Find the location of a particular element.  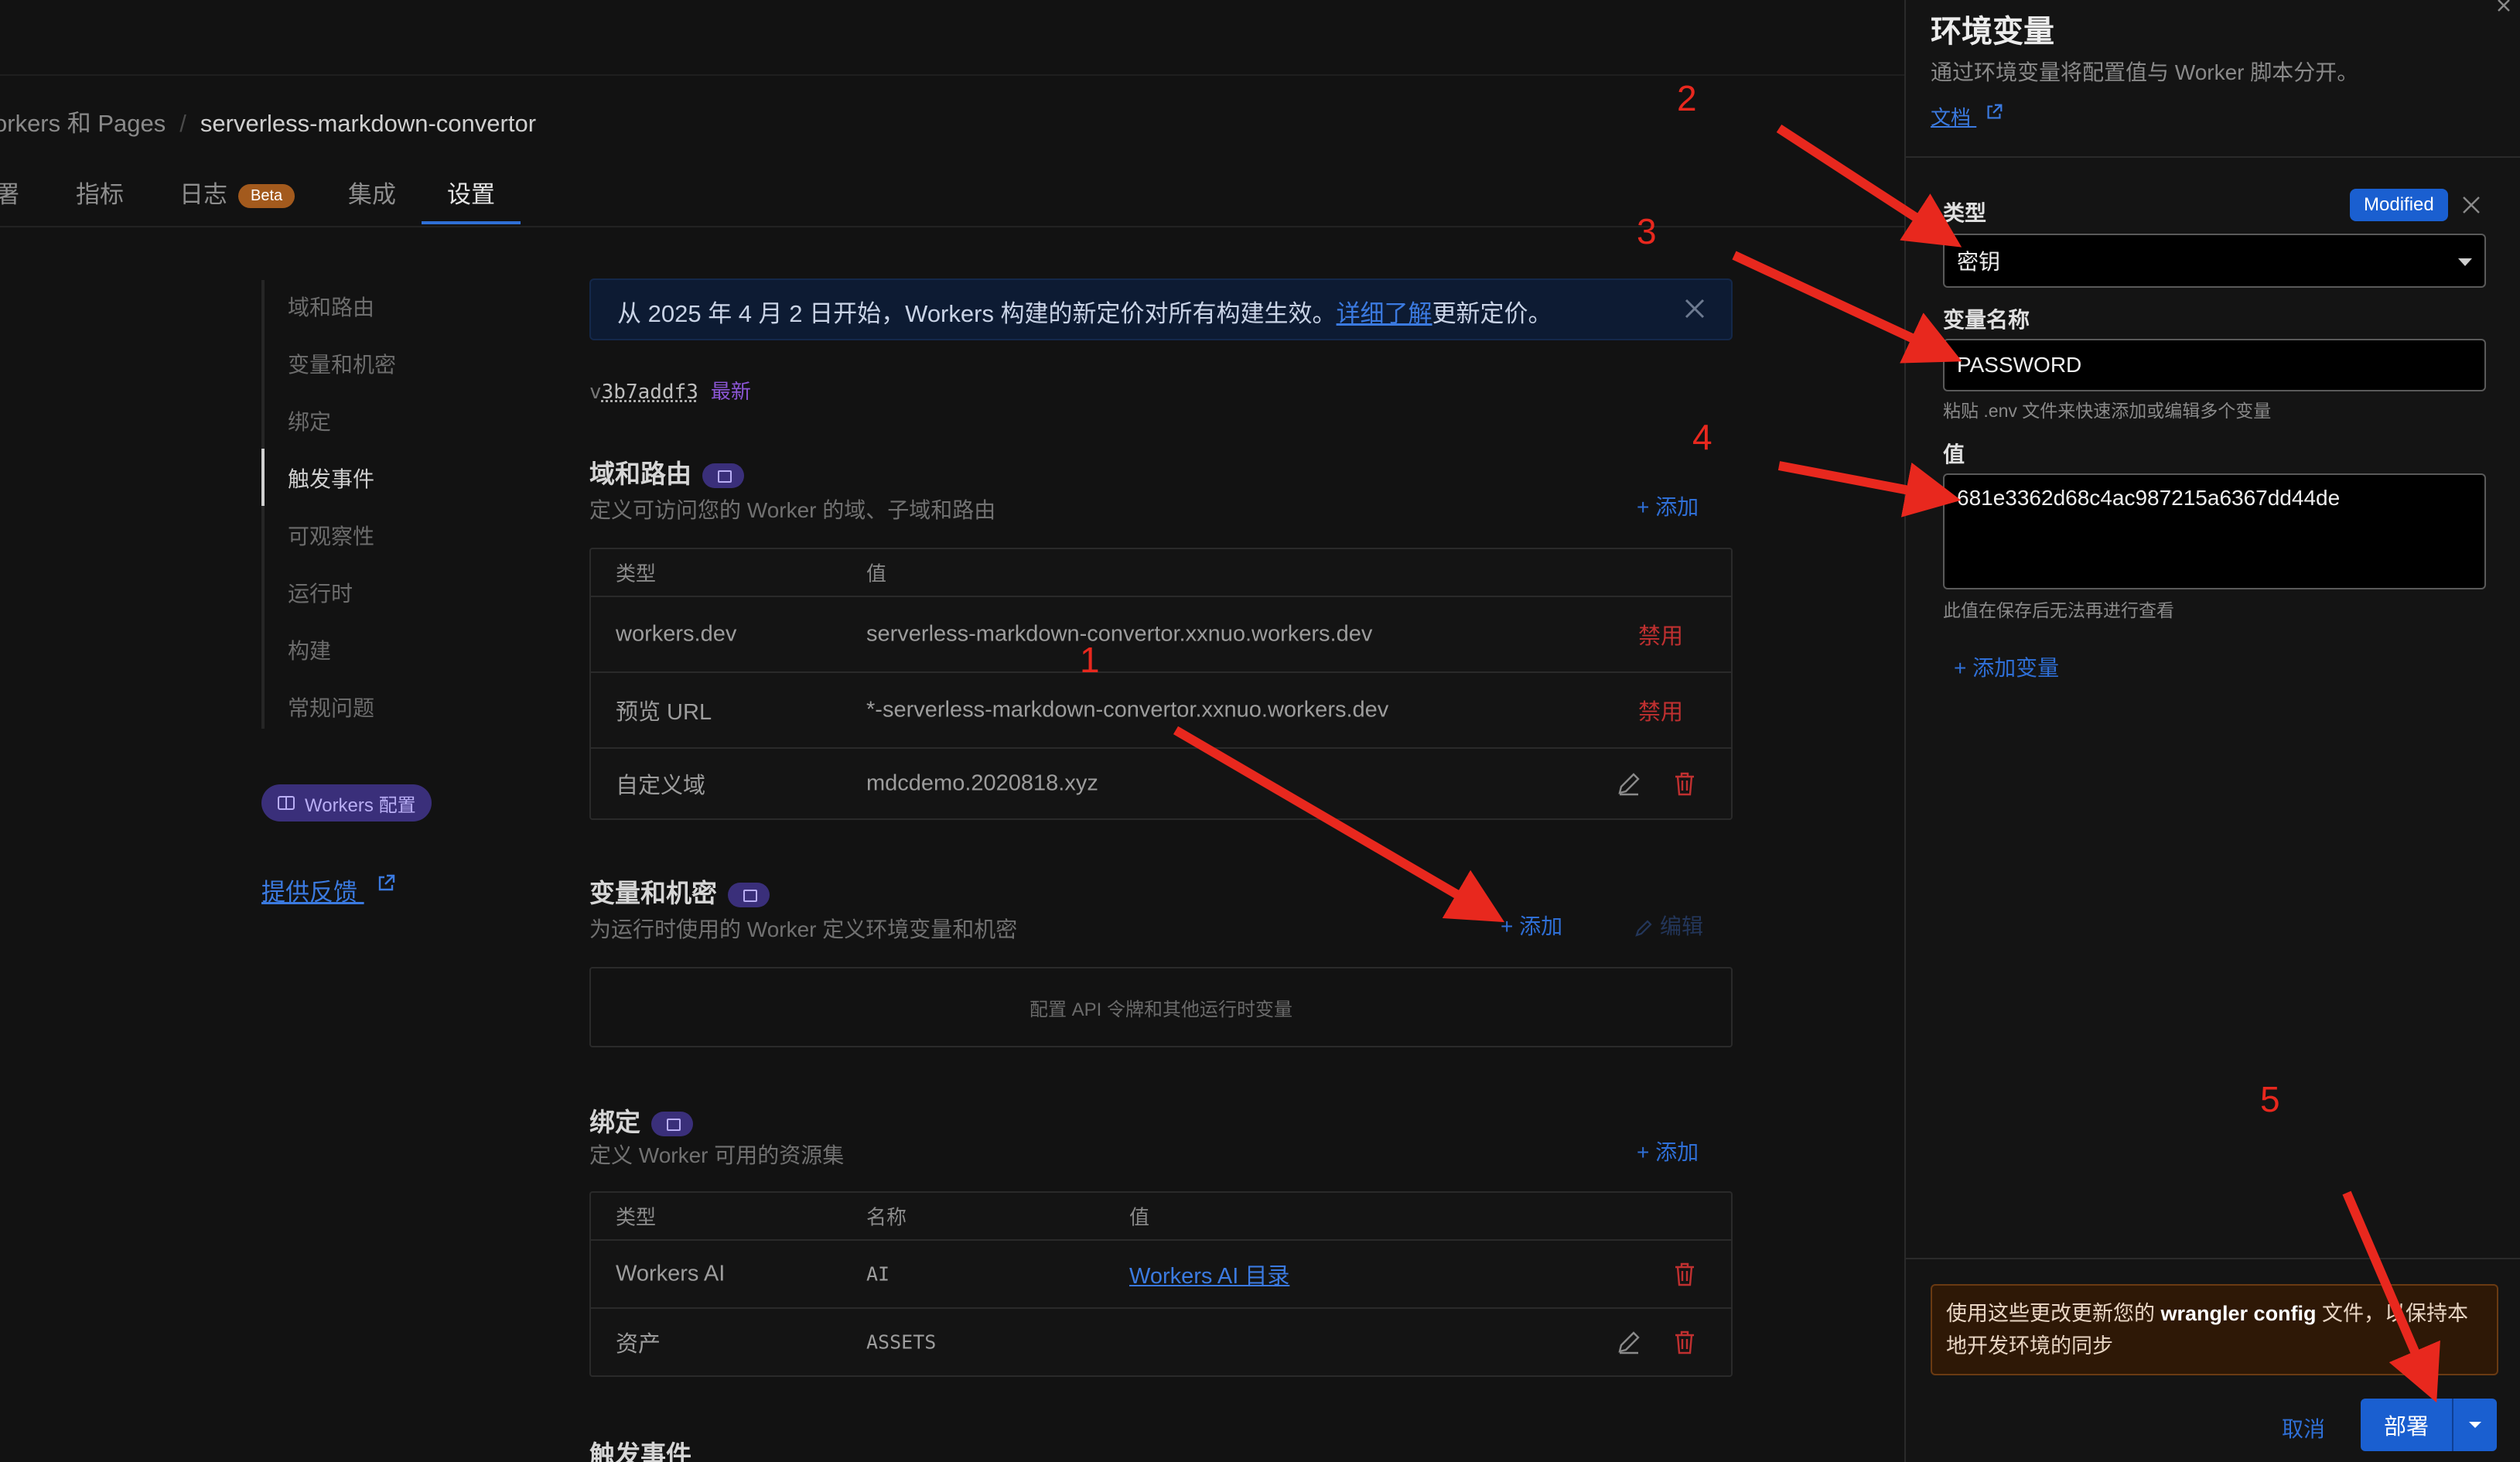

tab-deploy: 署 is located at coordinates (10, 192).